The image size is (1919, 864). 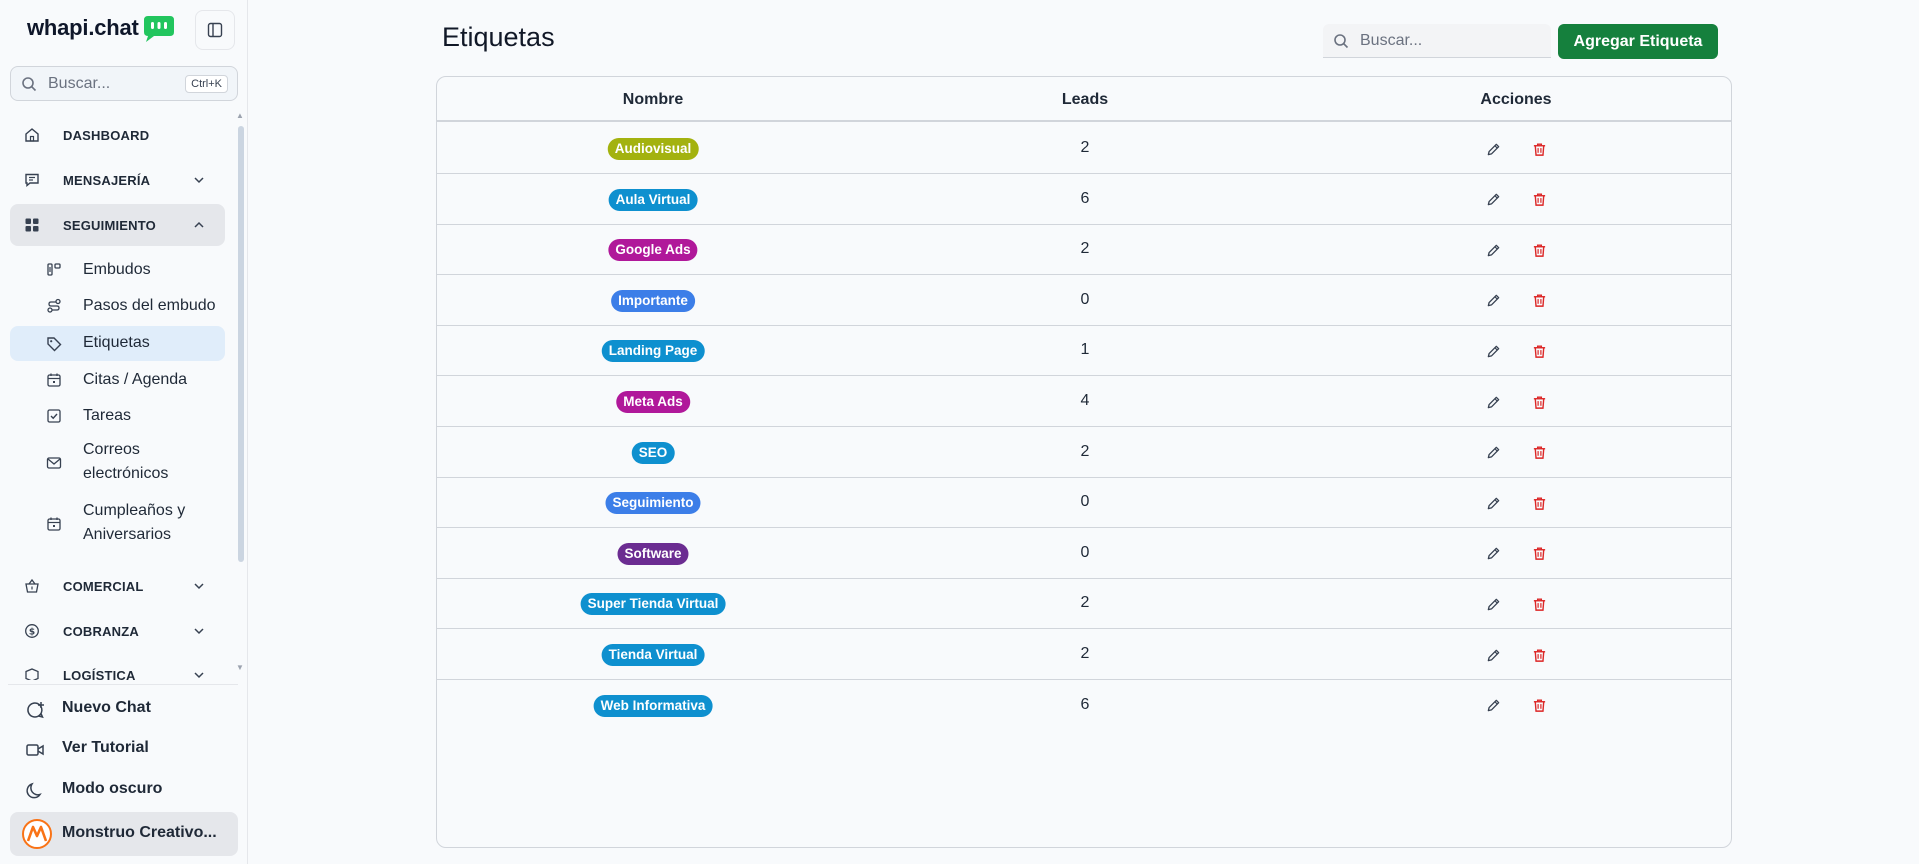 I want to click on table-row: Audiovisual 2, so click(x=1084, y=148).